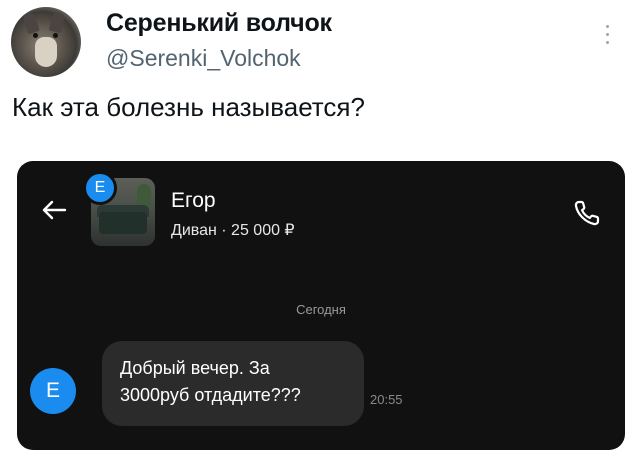 The width and height of the screenshot is (640, 462). Describe the element at coordinates (54, 210) in the screenshot. I see `arrow-left-icon` at that location.